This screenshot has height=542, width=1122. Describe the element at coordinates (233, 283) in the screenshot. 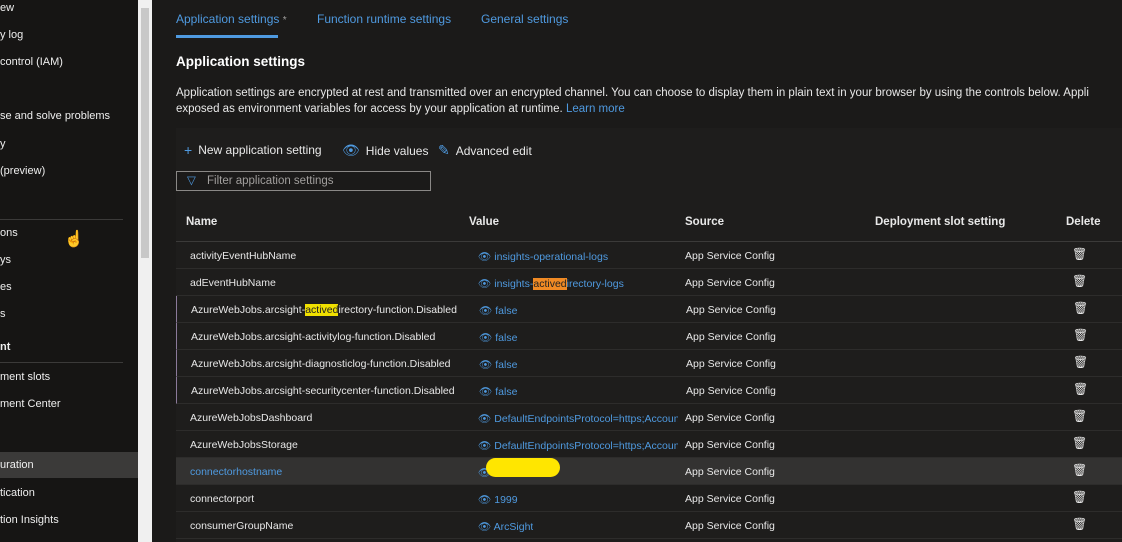

I see `setting-name: adEventHubName` at that location.